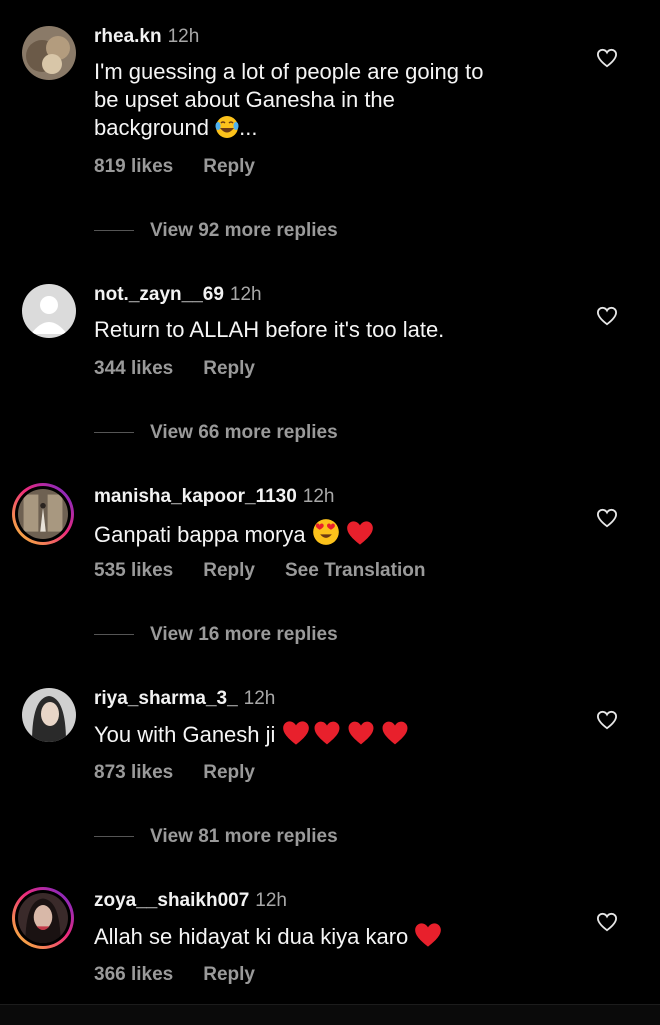 This screenshot has width=660, height=1025. I want to click on likes-count: 819 likes, so click(133, 166).